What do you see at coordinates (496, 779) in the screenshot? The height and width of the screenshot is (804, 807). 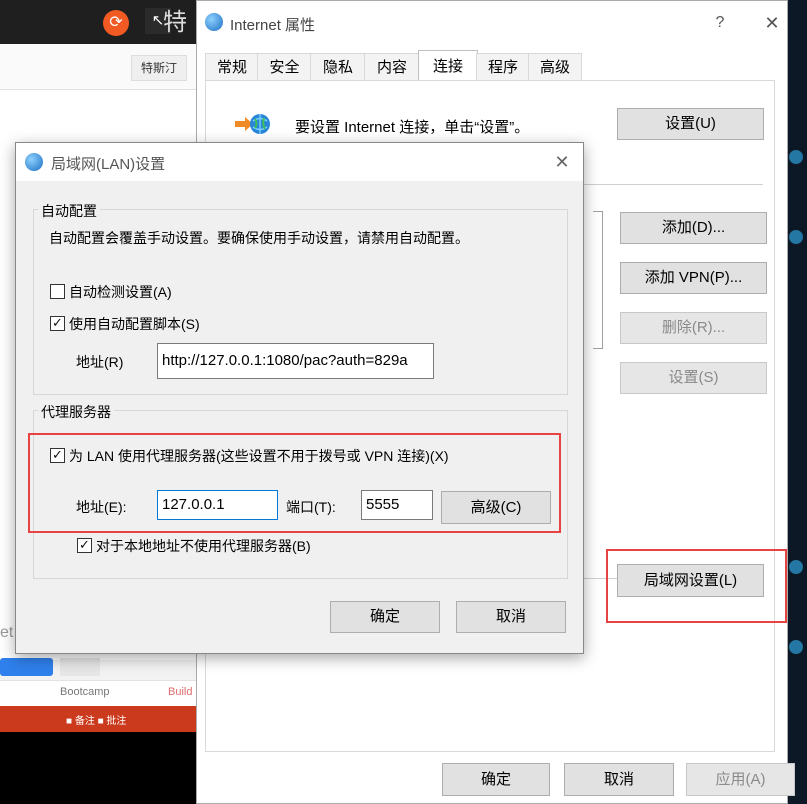 I see `ok-button: 确定` at bounding box center [496, 779].